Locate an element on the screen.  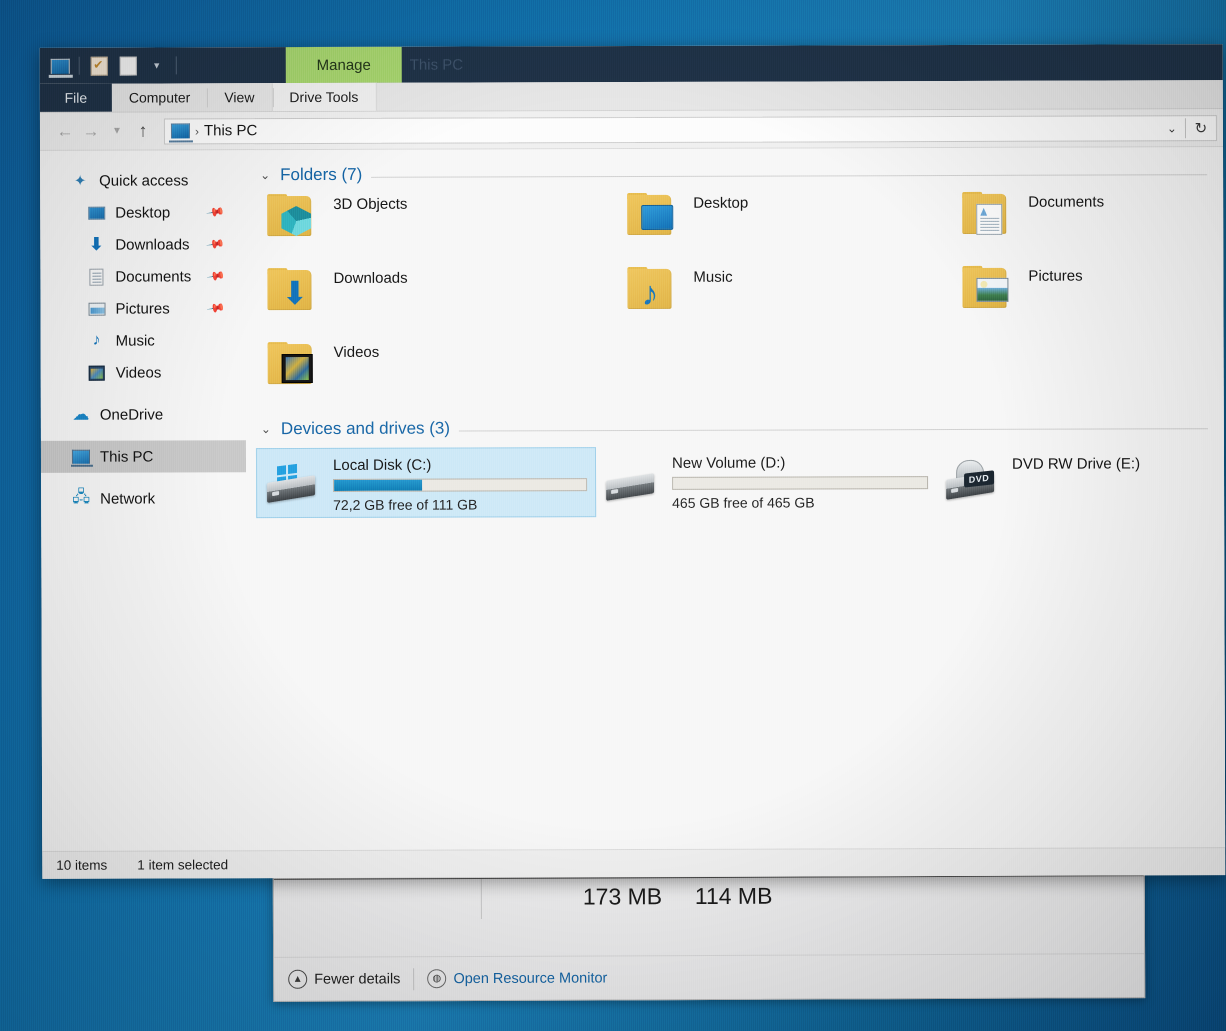
fewer-details-button: ▲ Fewer details is located at coordinates (350, 979).